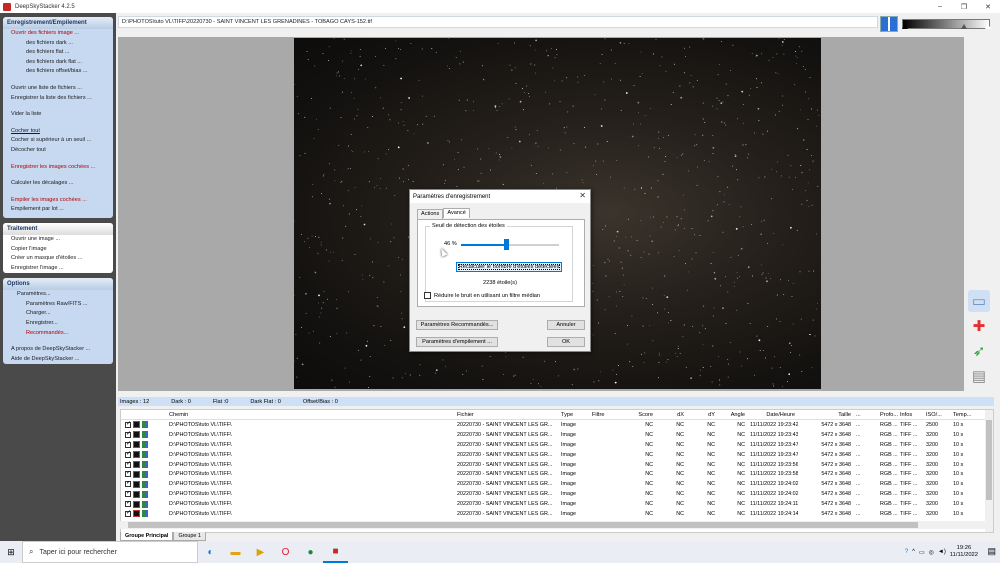  I want to click on sidebar-menu-item: Vider la liste, so click(58, 115).